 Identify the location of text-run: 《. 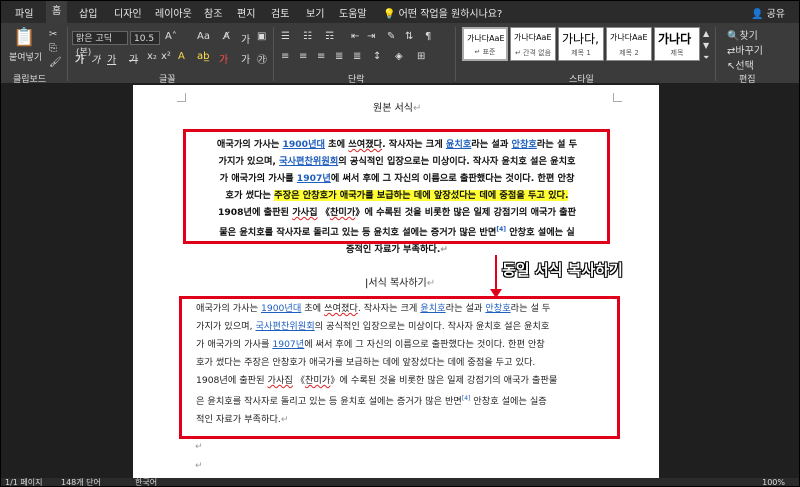
(323, 212).